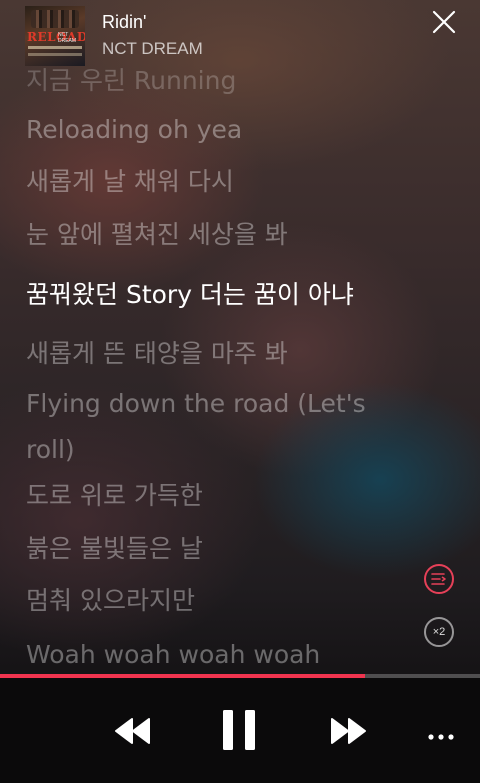 The image size is (480, 783). Describe the element at coordinates (226, 549) in the screenshot. I see `lyric-line: 붉은 불빛들은 날` at that location.